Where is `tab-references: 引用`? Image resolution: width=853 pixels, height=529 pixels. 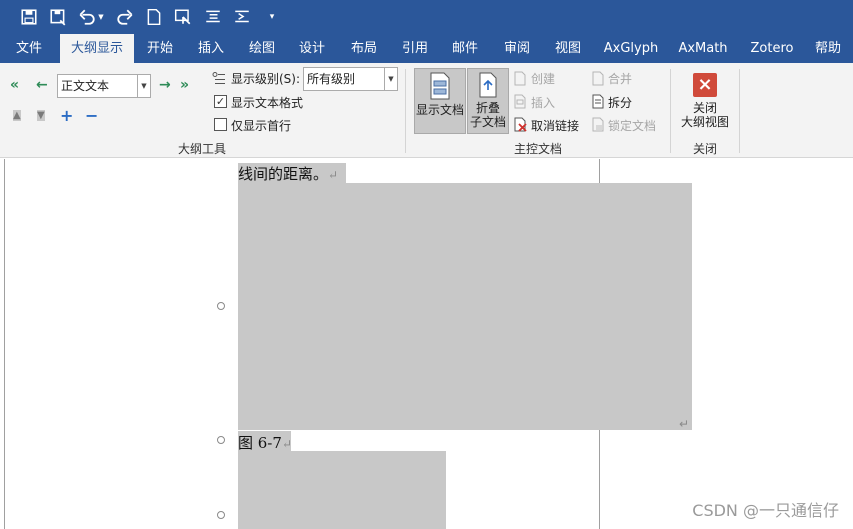 tab-references: 引用 is located at coordinates (415, 48).